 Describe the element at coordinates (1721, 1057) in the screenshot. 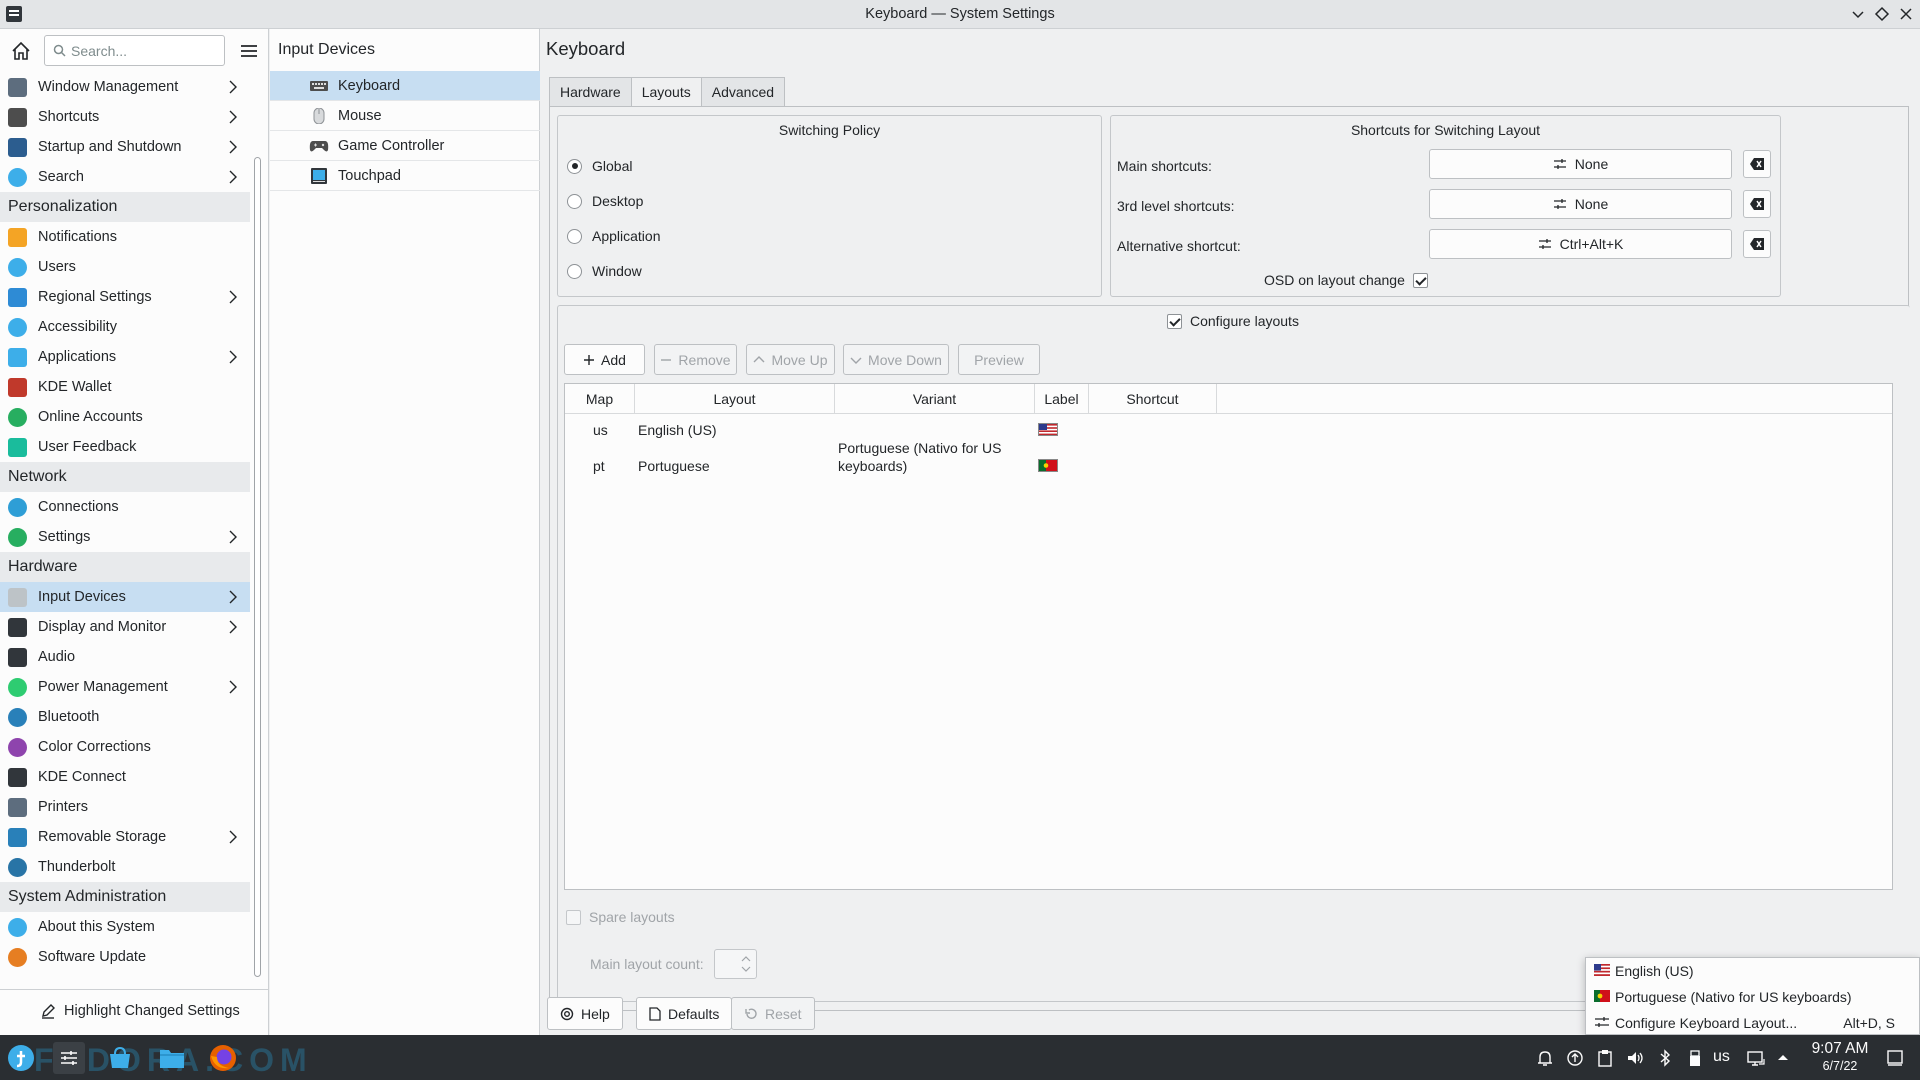

I see `keyboard-layout-indicator: us` at that location.